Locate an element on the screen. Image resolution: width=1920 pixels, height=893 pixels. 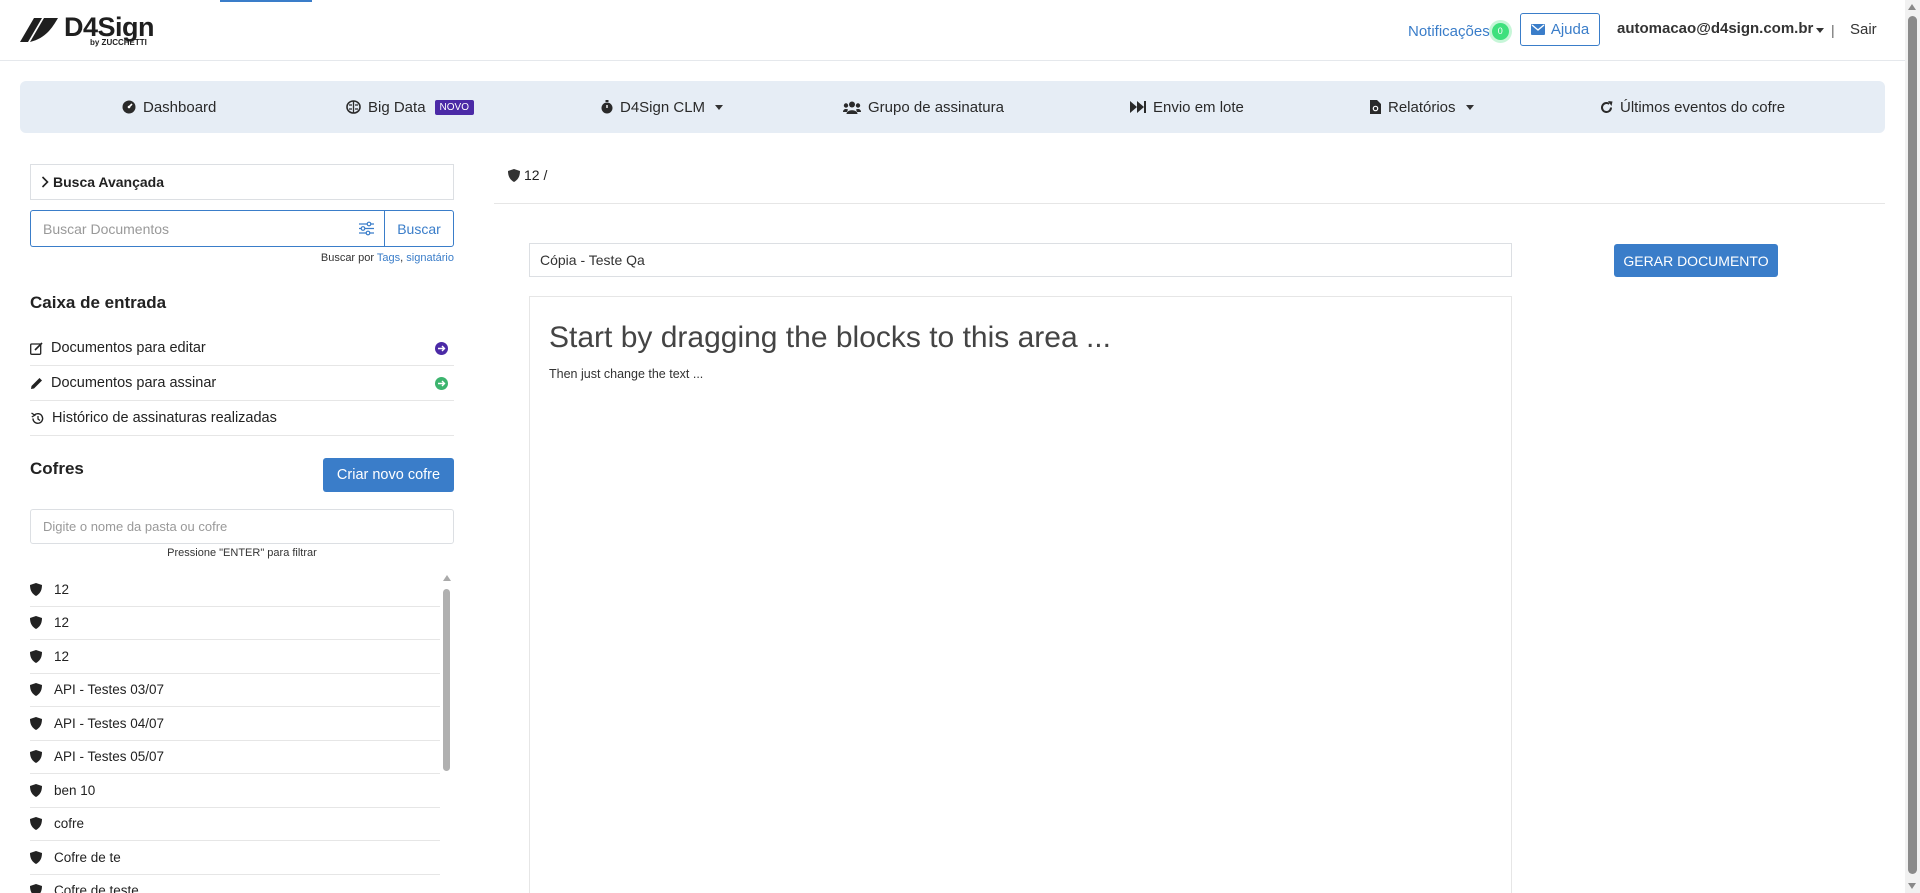
nav-clm-dropdown: D4Sign CLM is located at coordinates (662, 107).